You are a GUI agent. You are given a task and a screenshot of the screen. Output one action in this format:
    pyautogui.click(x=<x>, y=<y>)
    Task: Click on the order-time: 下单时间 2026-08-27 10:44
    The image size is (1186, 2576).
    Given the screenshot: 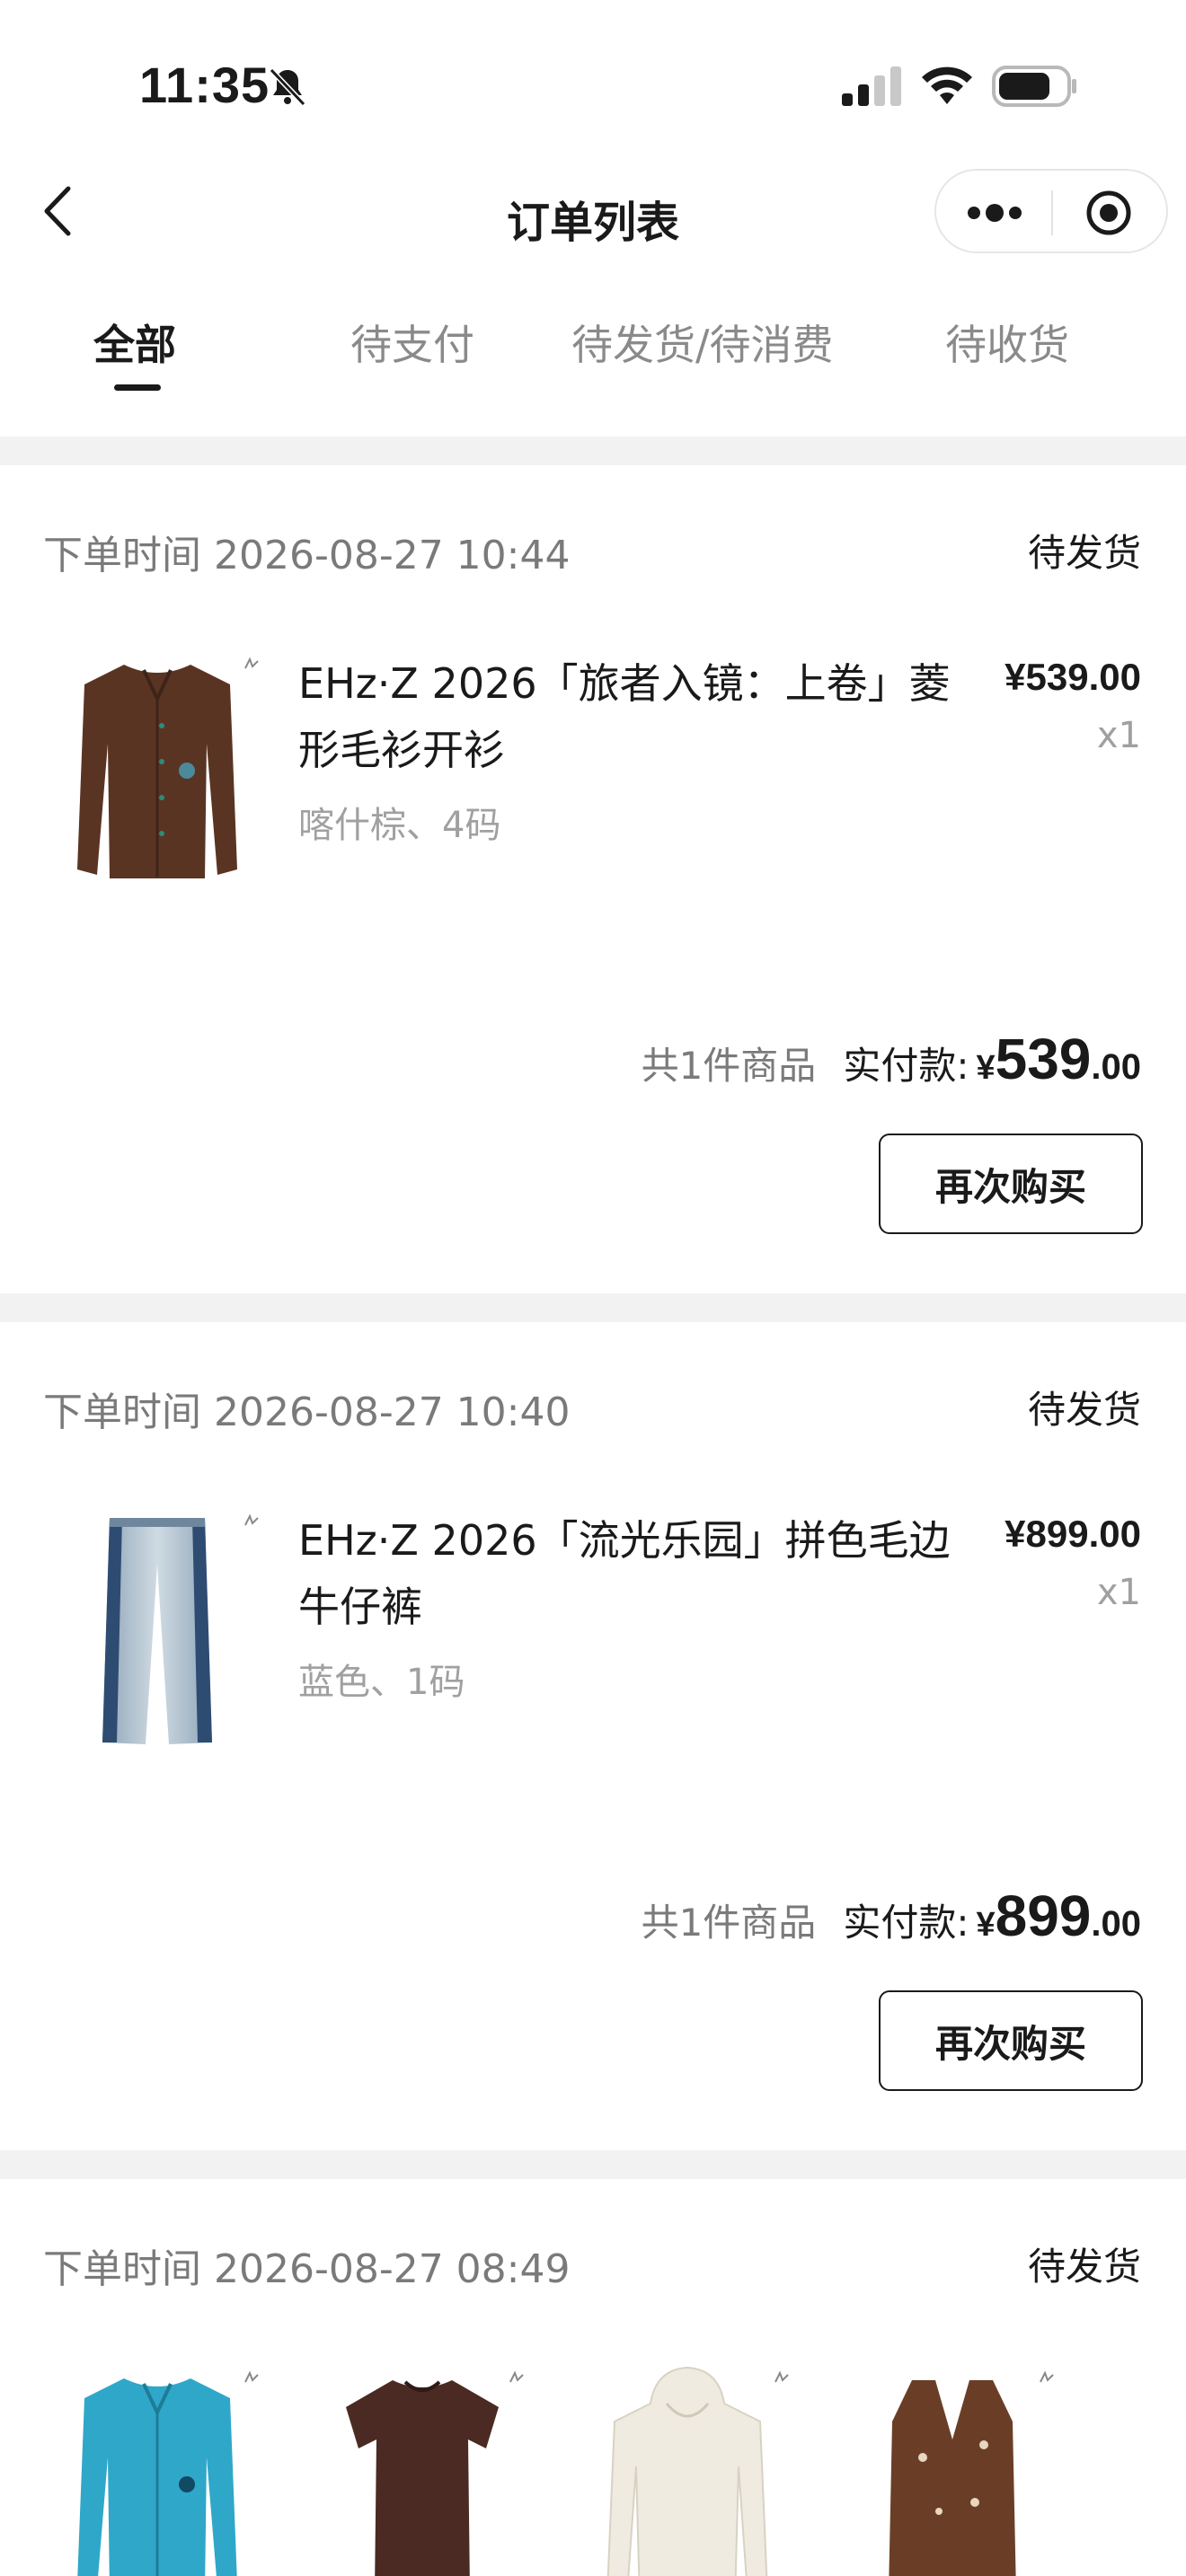 What is the action you would take?
    pyautogui.click(x=307, y=555)
    